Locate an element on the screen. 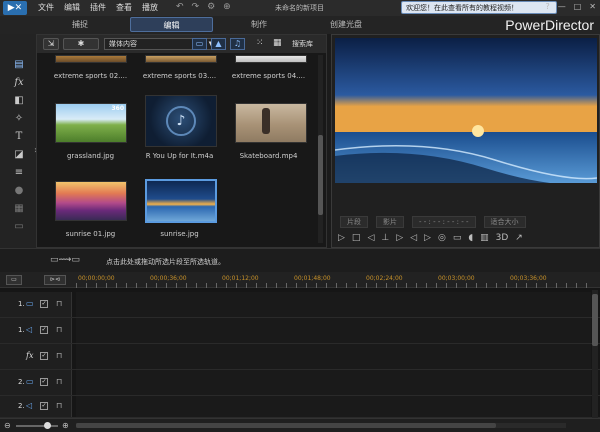 This screenshot has width=600, height=432. timecode-display: - - : - - is located at coordinates (444, 222).